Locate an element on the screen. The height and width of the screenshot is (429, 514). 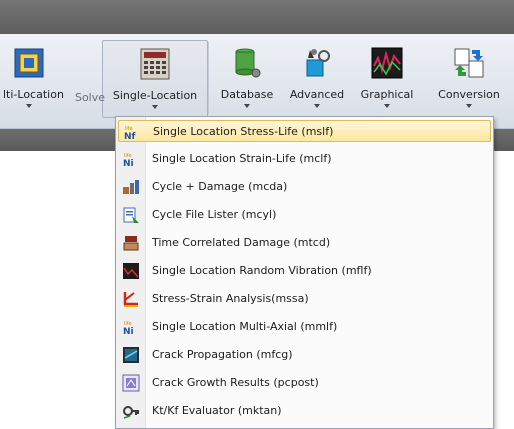
strain-life-nf-icon: life Ni is located at coordinates (128, 160).